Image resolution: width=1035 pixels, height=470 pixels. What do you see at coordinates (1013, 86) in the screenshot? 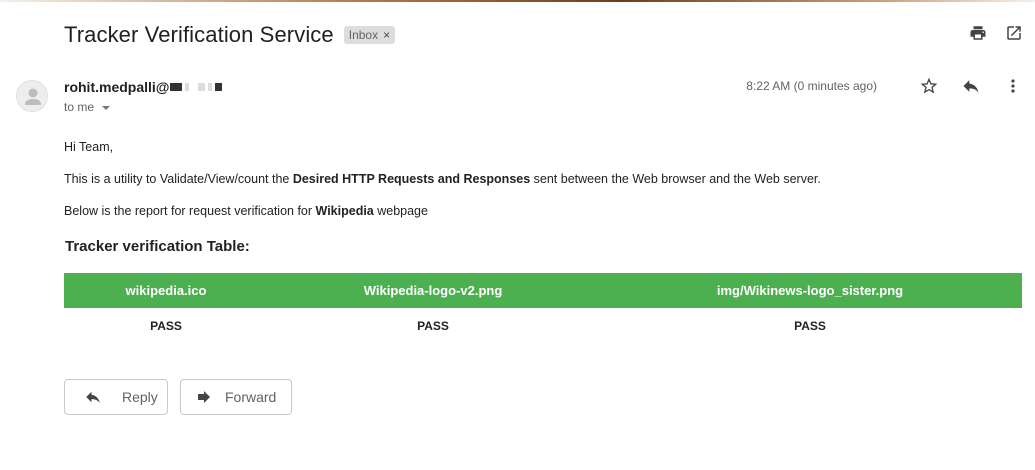
I see `more-vert-icon` at bounding box center [1013, 86].